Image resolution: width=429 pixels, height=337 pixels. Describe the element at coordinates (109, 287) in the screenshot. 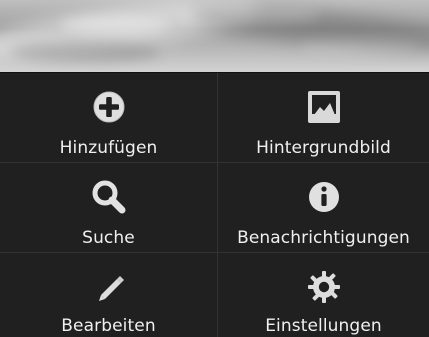

I see `edit-icon` at that location.